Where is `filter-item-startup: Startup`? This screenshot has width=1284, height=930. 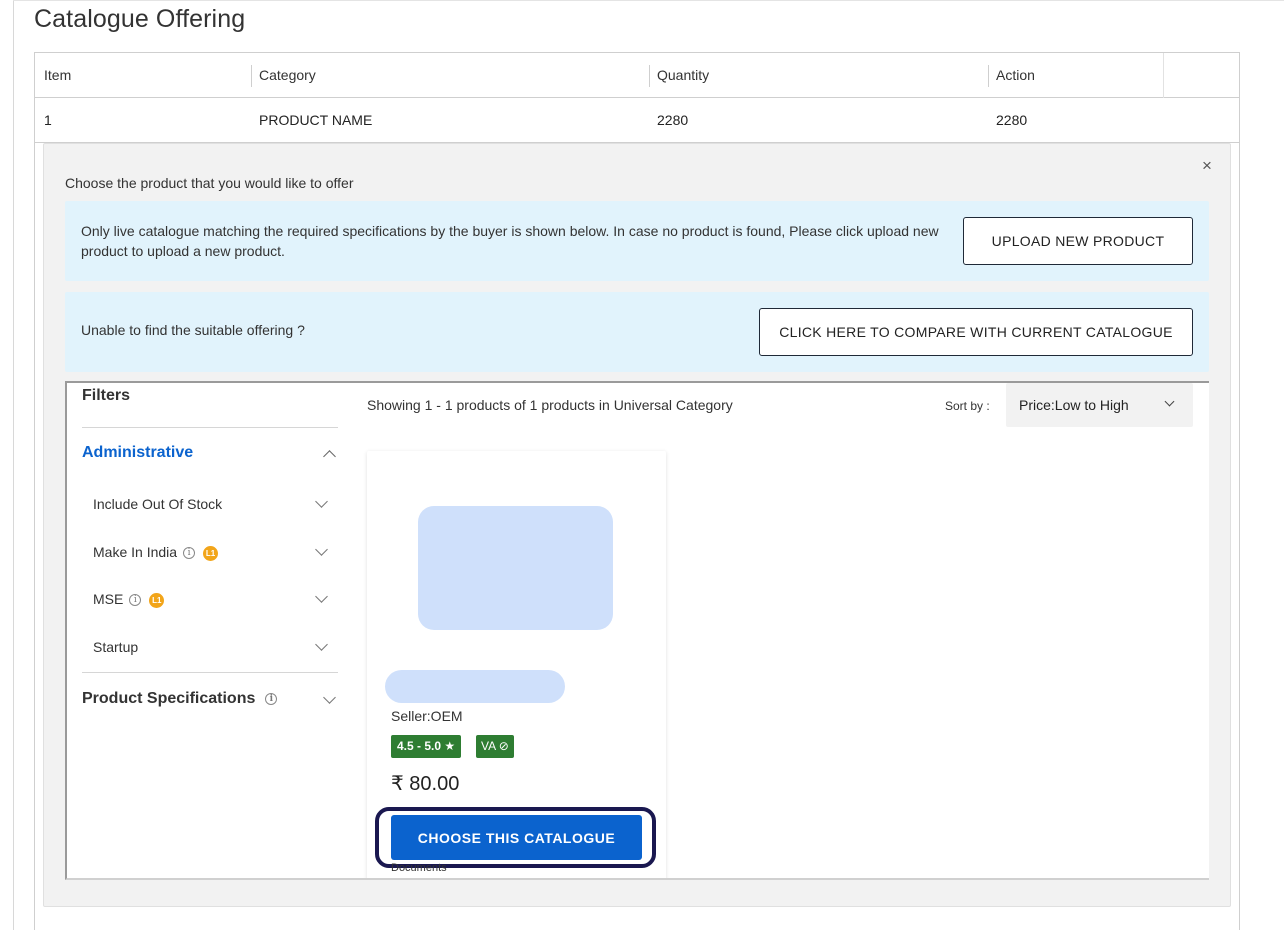
filter-item-startup: Startup is located at coordinates (215, 649).